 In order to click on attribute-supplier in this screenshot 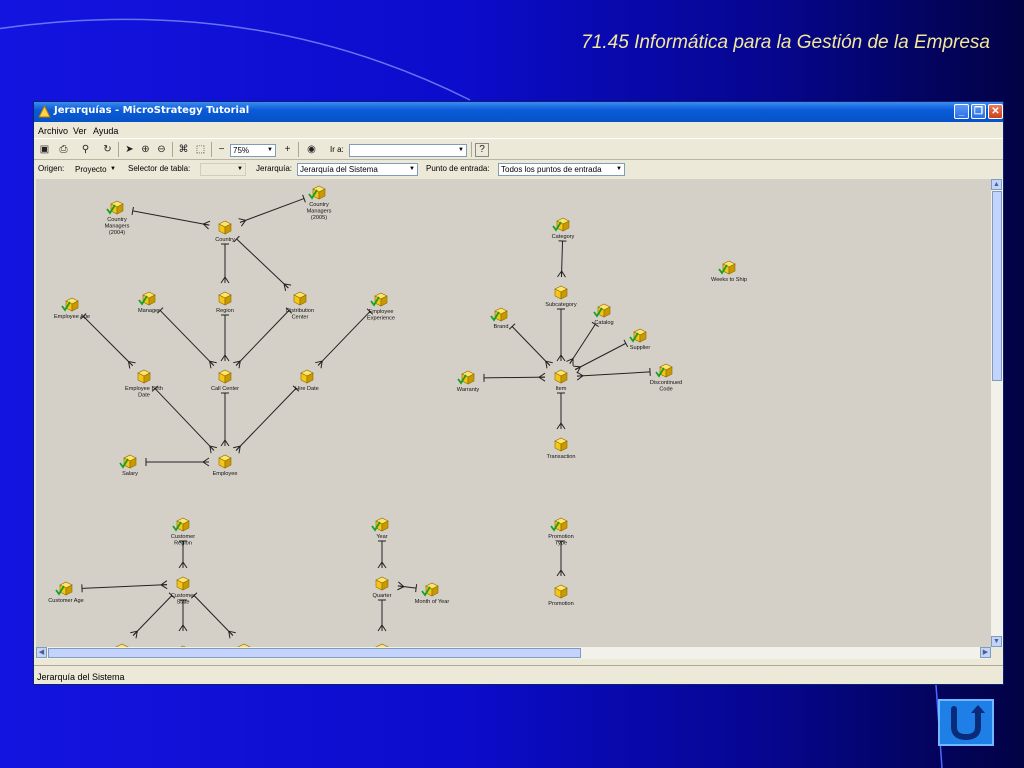, I will do `click(638, 335)`.